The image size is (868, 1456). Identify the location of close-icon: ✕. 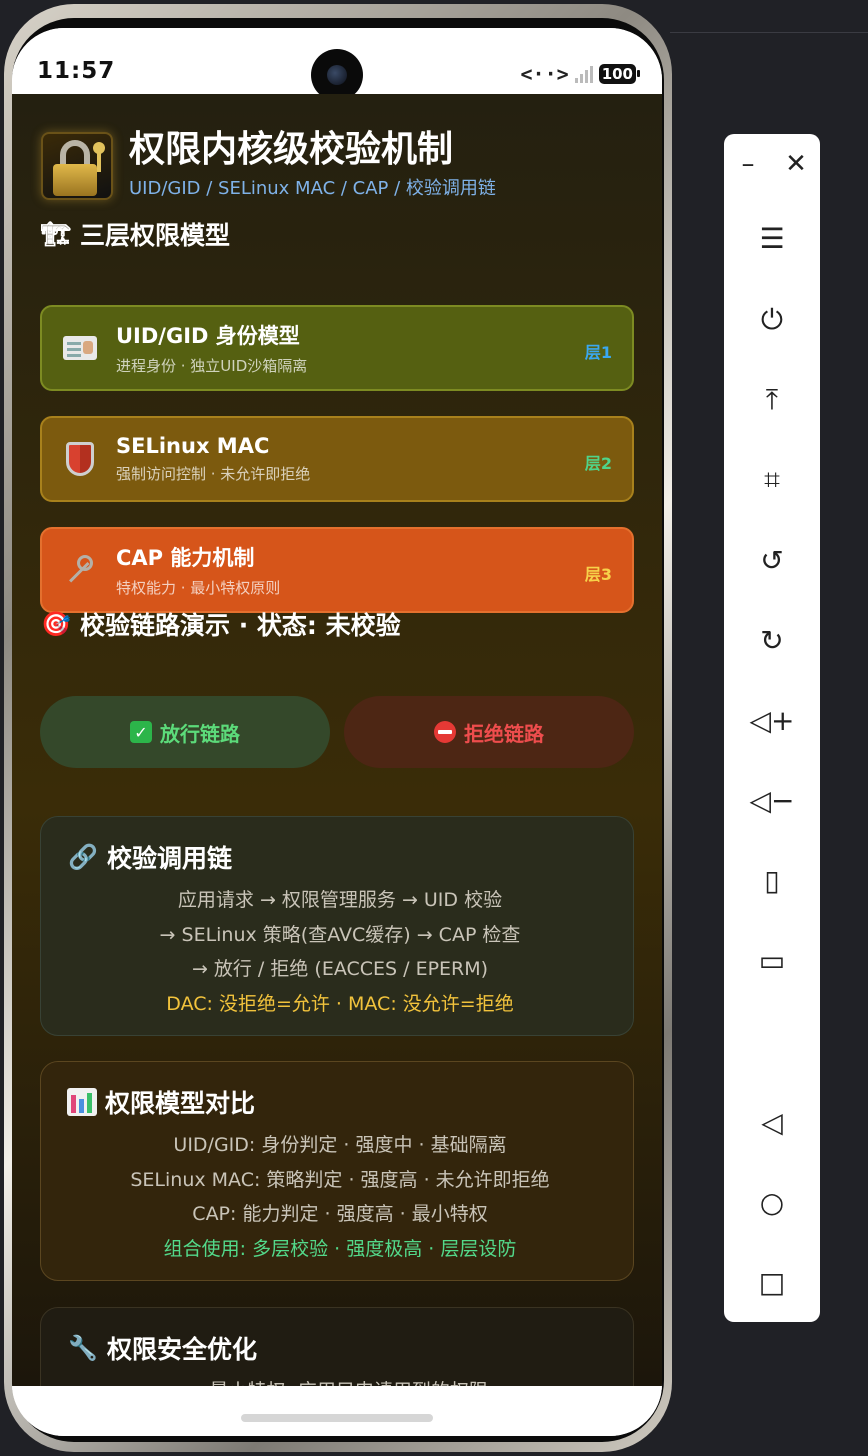
(796, 164).